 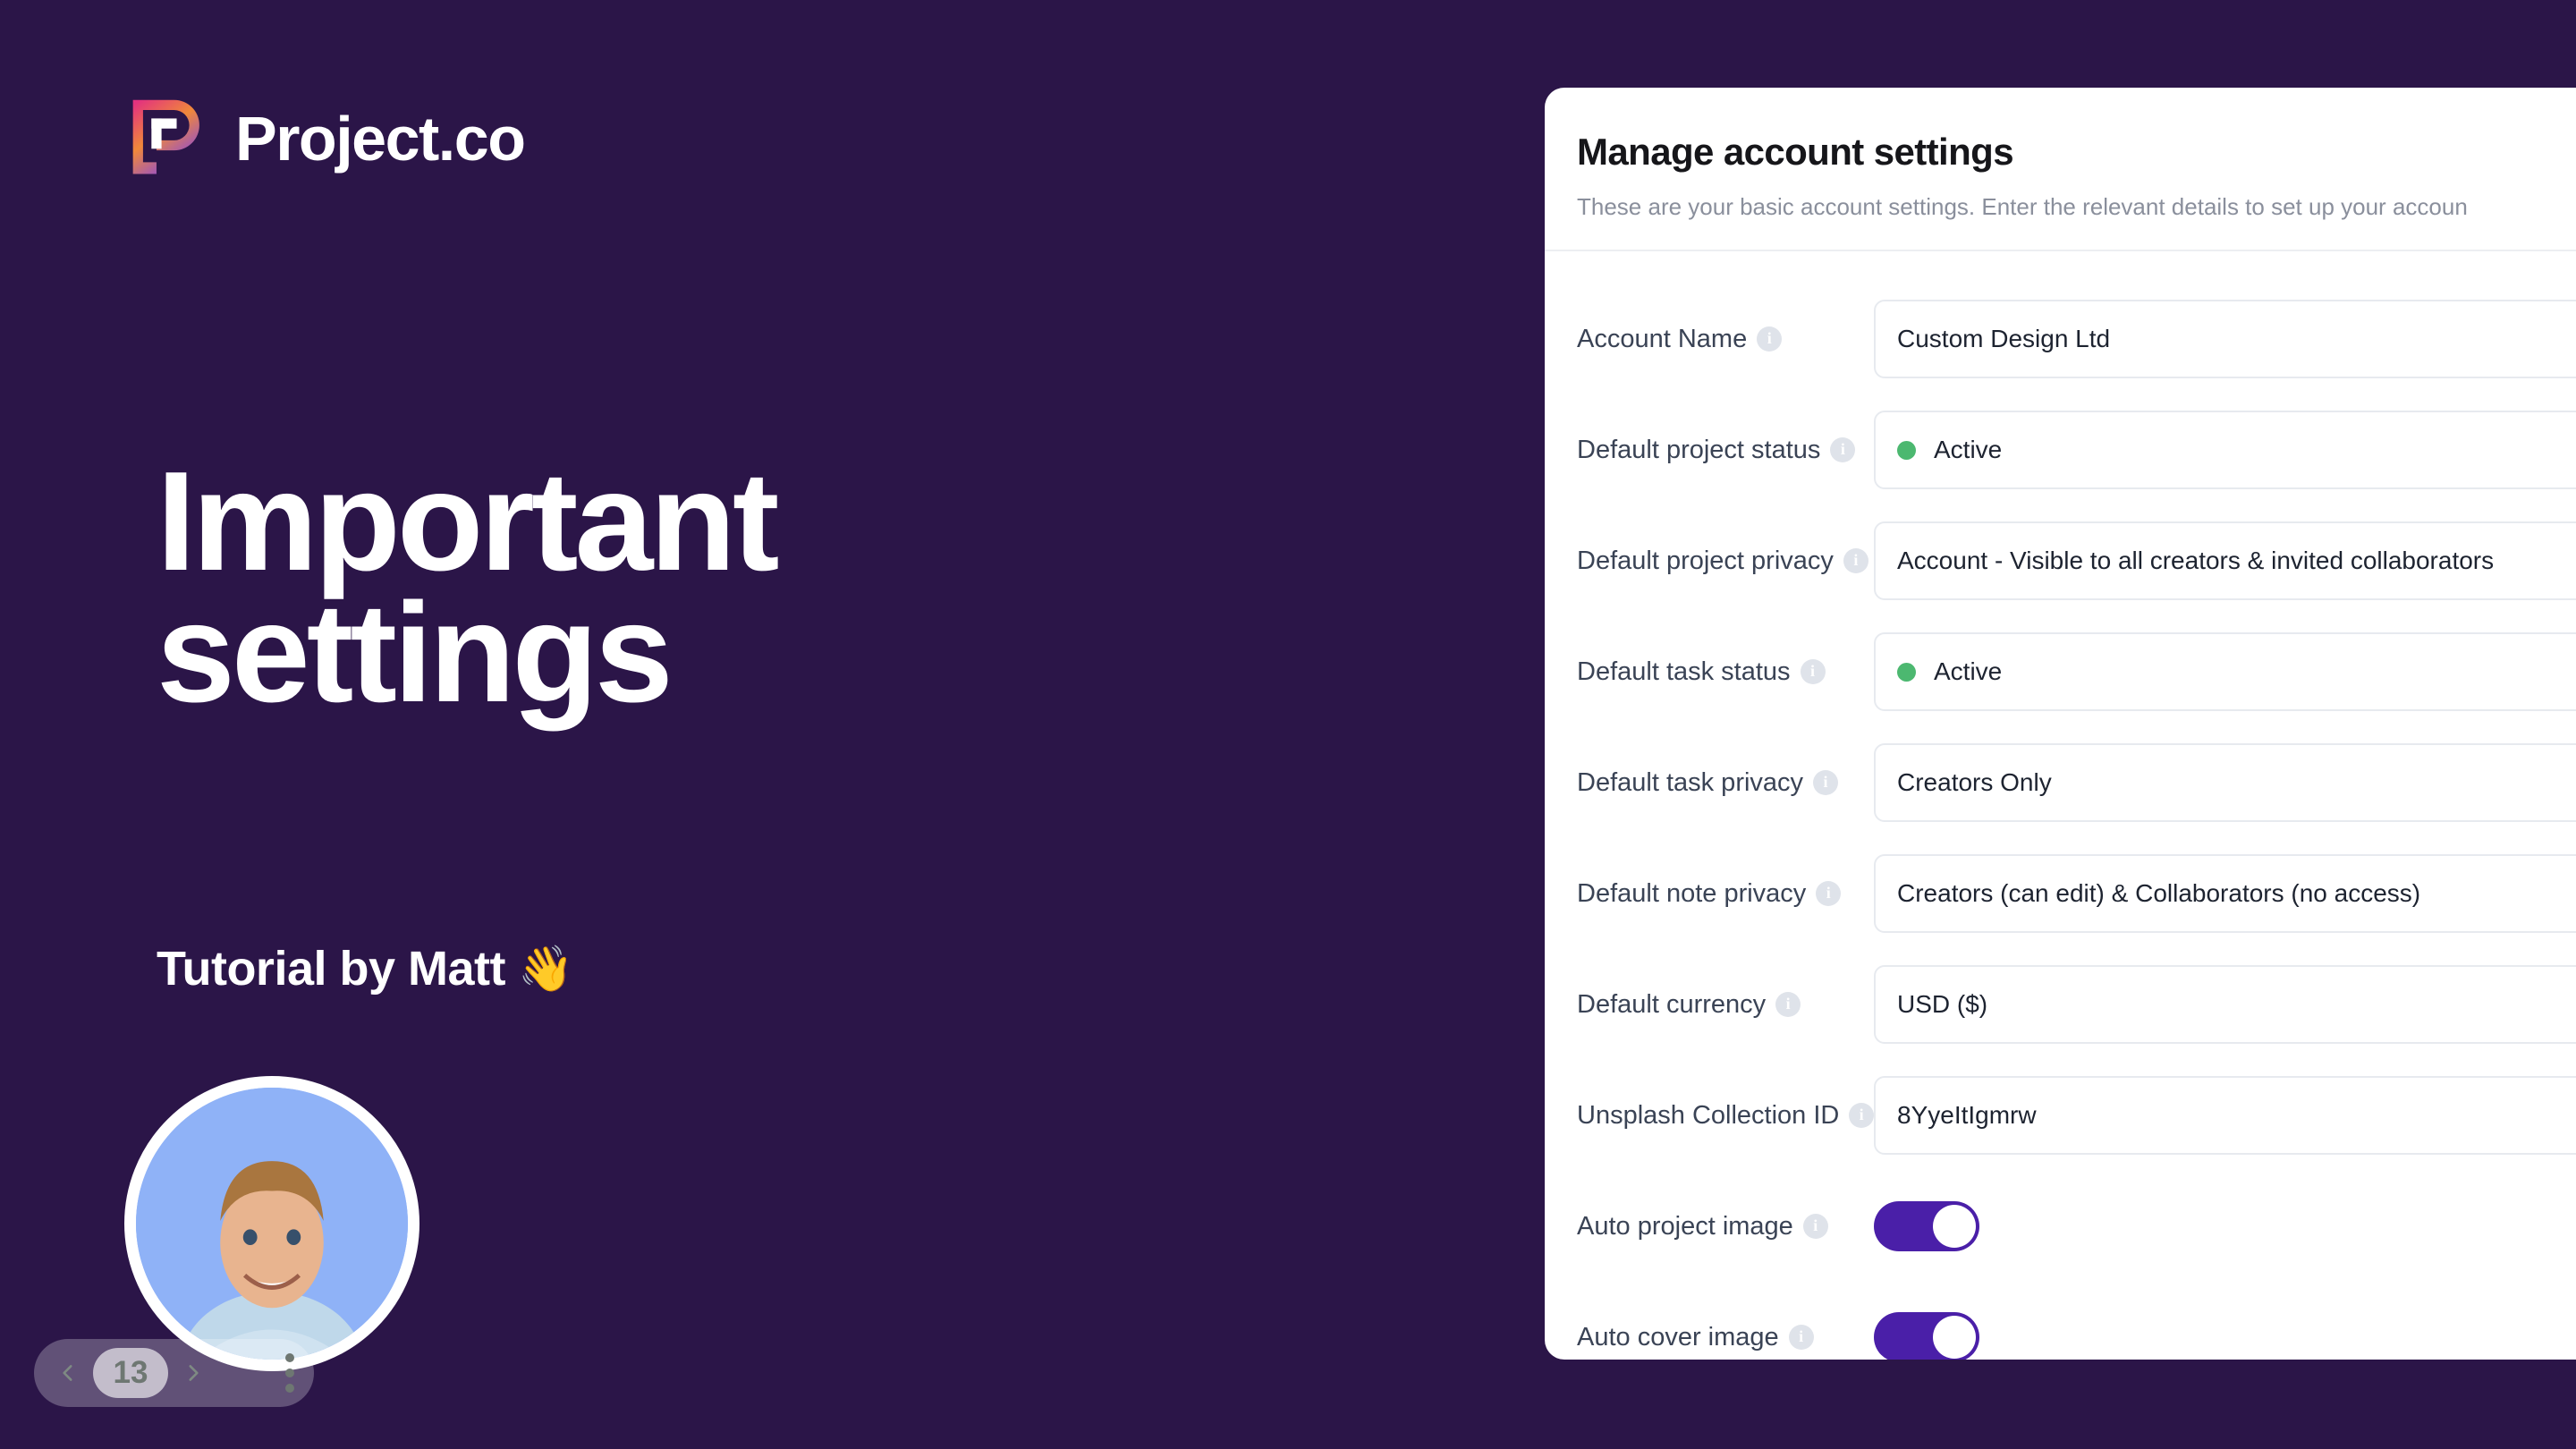 I want to click on settings-row-label-text: Account Name, so click(x=1662, y=338).